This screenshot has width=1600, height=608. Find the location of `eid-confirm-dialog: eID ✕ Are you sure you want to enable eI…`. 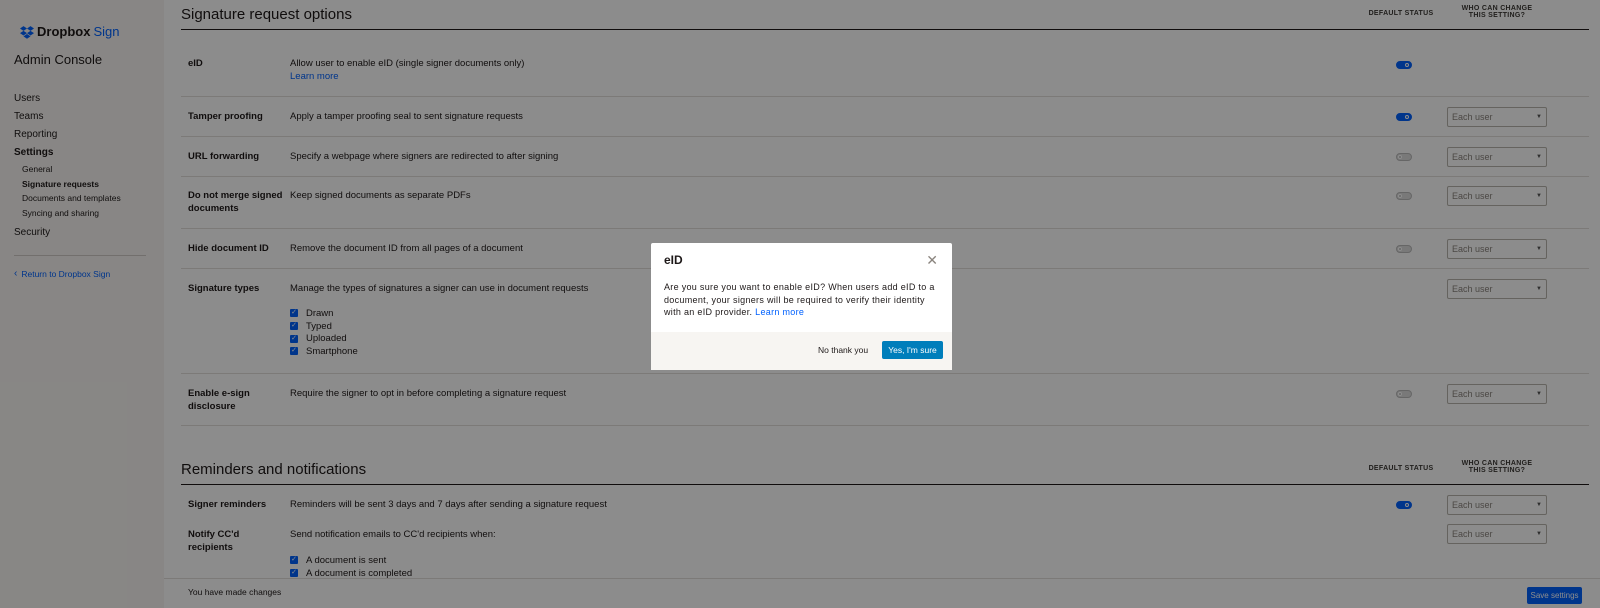

eid-confirm-dialog: eID ✕ Are you sure you want to enable eI… is located at coordinates (801, 306).